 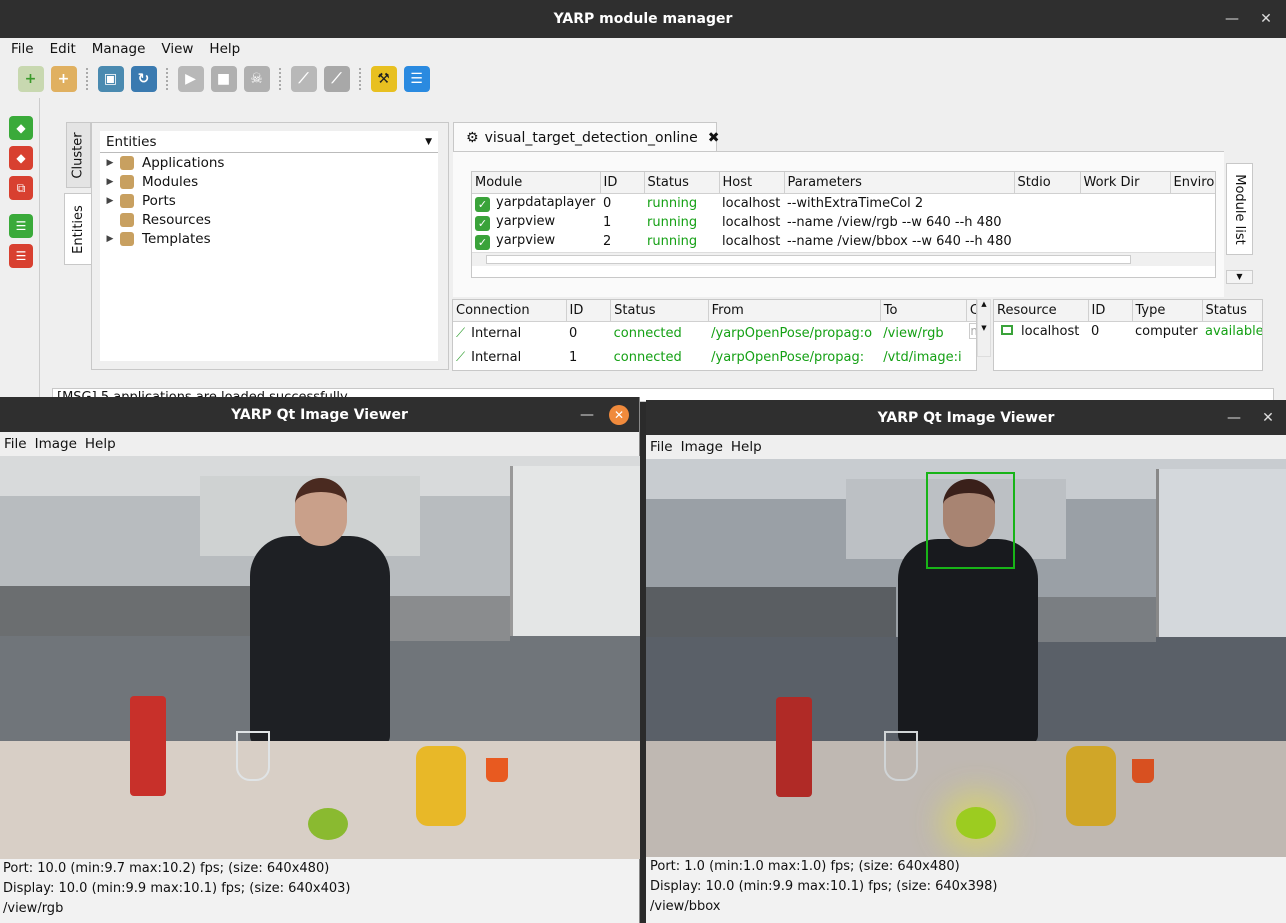 I want to click on connect-icon: ⟋, so click(x=303, y=79).